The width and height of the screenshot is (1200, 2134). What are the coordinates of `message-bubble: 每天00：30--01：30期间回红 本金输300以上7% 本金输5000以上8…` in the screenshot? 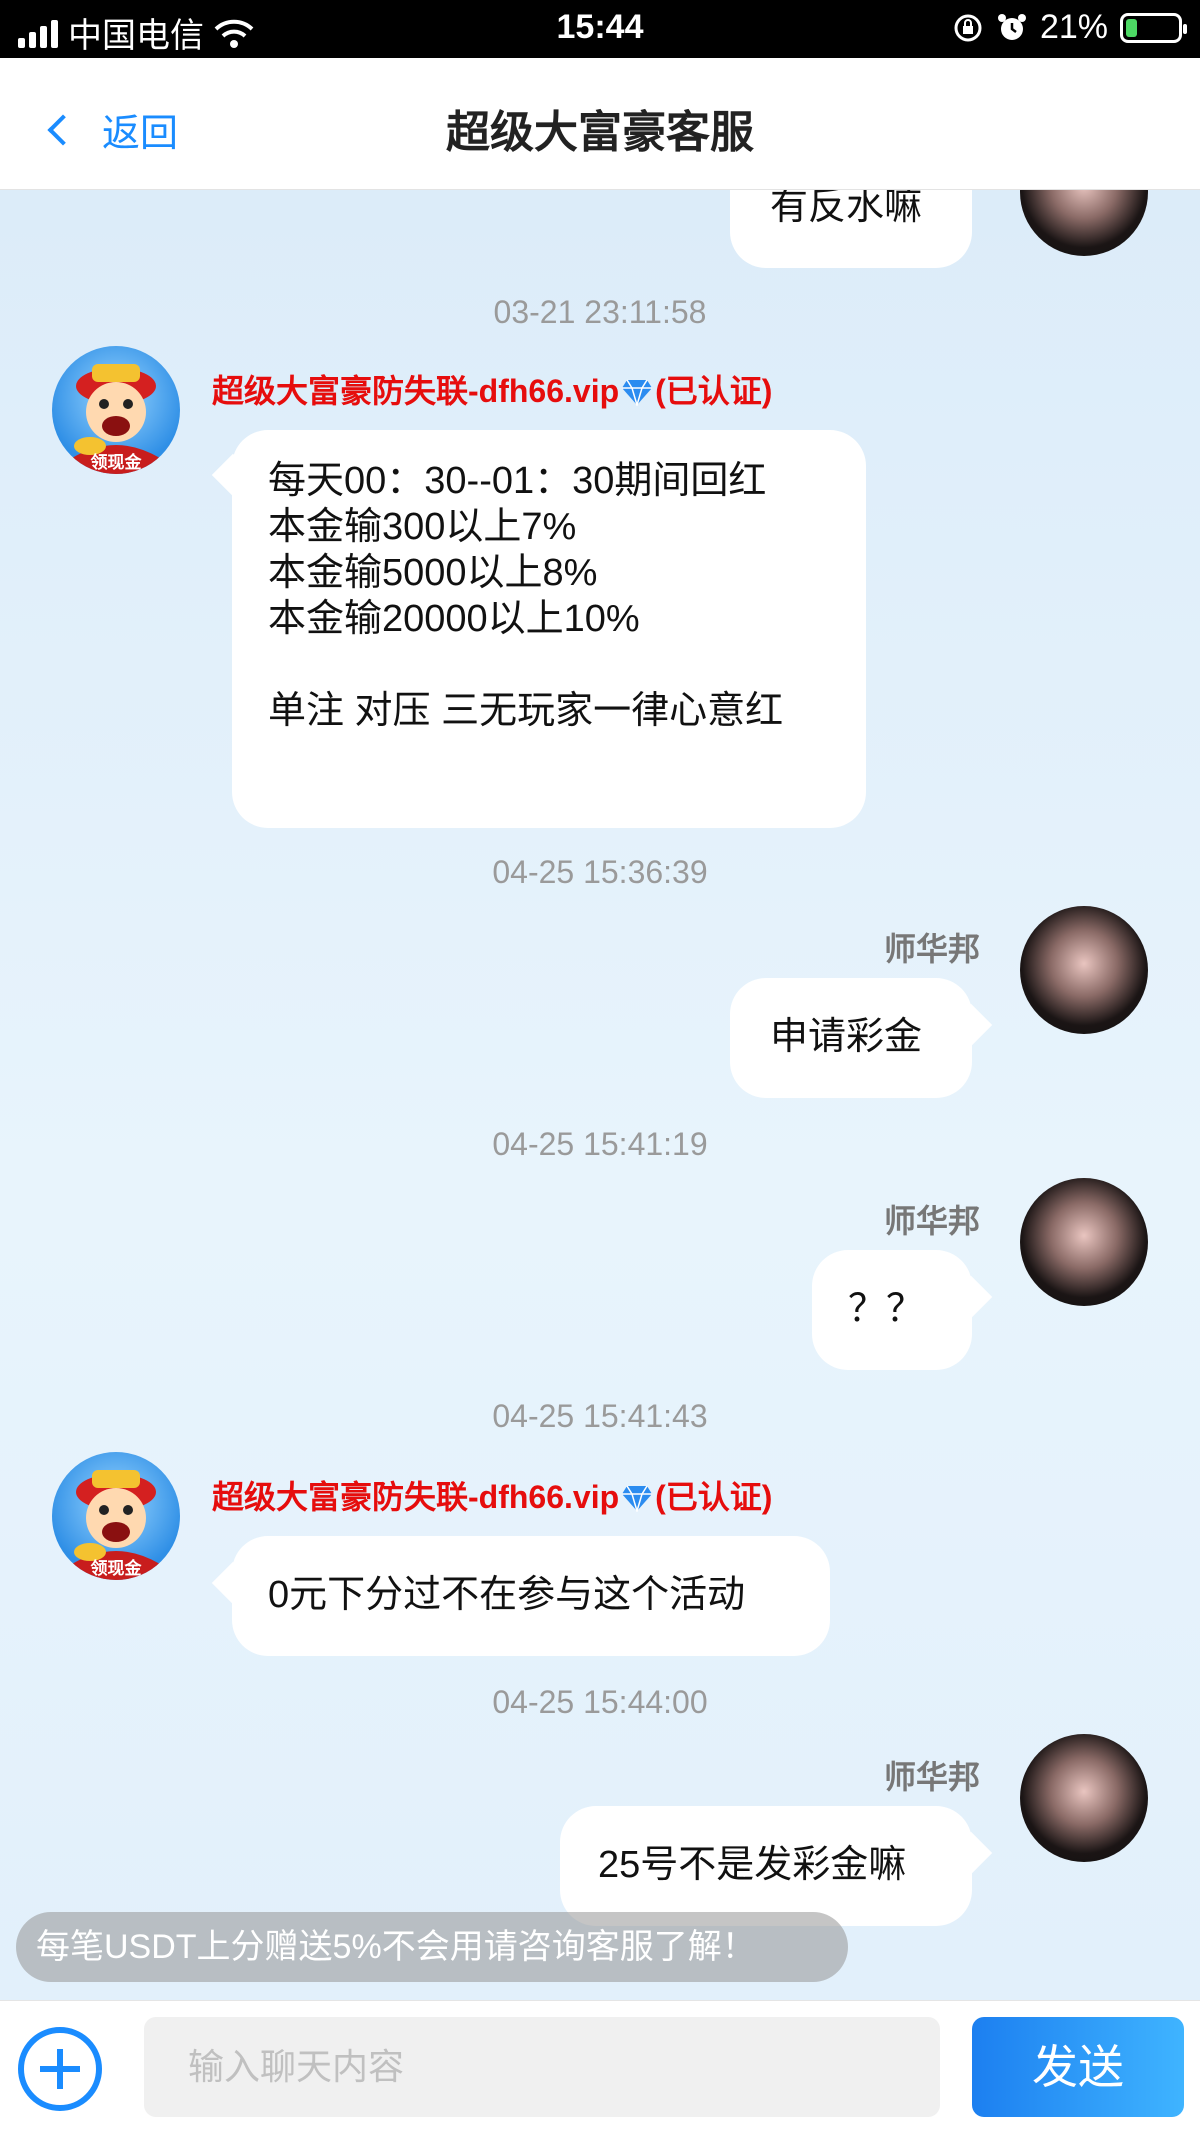 It's located at (538, 629).